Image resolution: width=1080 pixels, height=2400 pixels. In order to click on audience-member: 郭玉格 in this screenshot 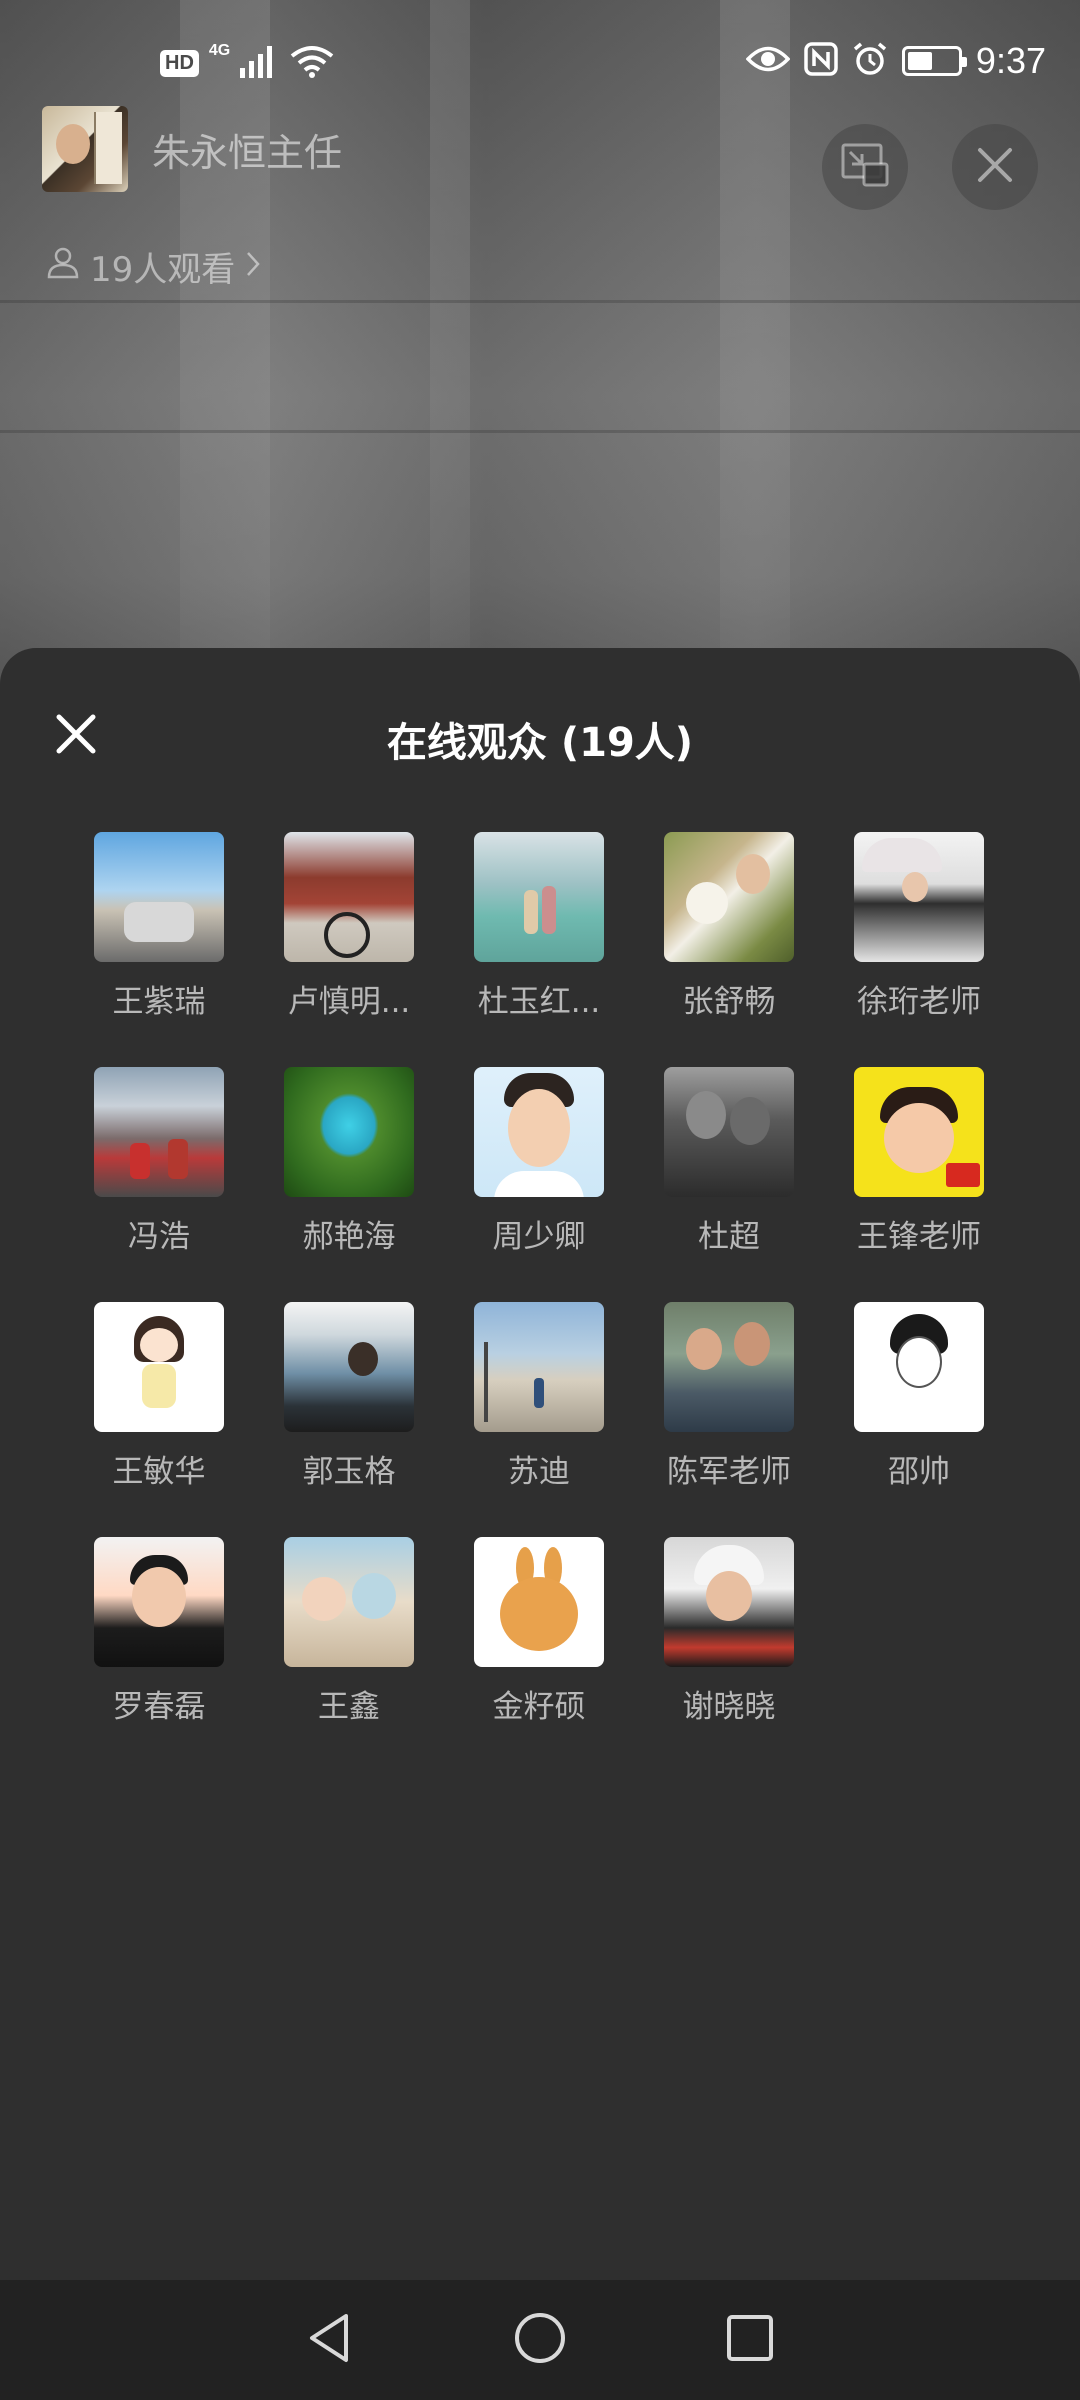, I will do `click(349, 1396)`.